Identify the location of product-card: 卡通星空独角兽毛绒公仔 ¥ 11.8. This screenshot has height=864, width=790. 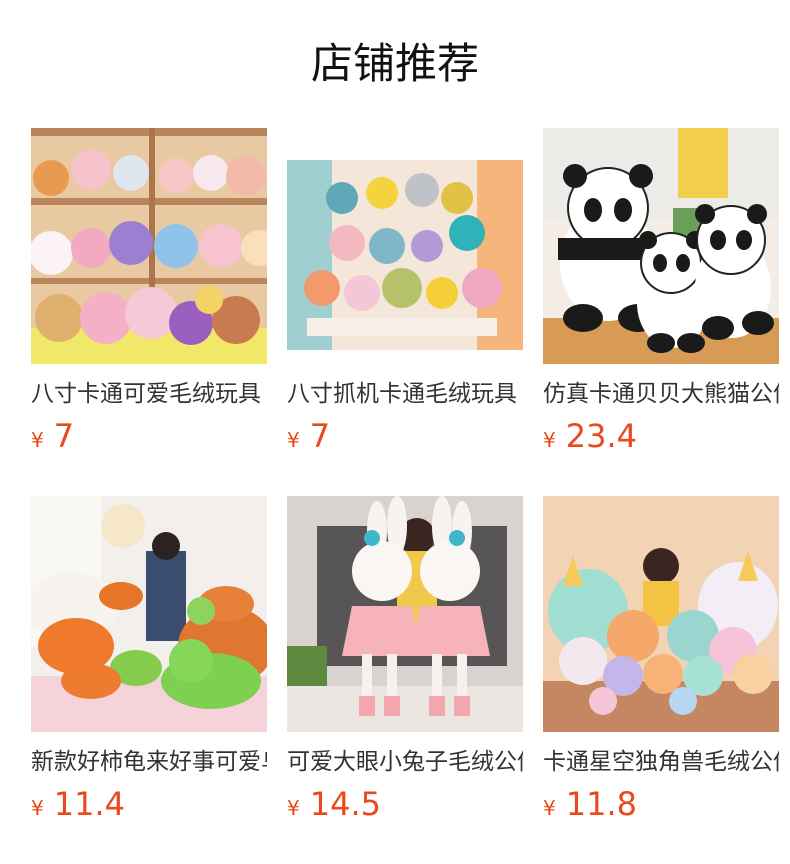
(661, 680).